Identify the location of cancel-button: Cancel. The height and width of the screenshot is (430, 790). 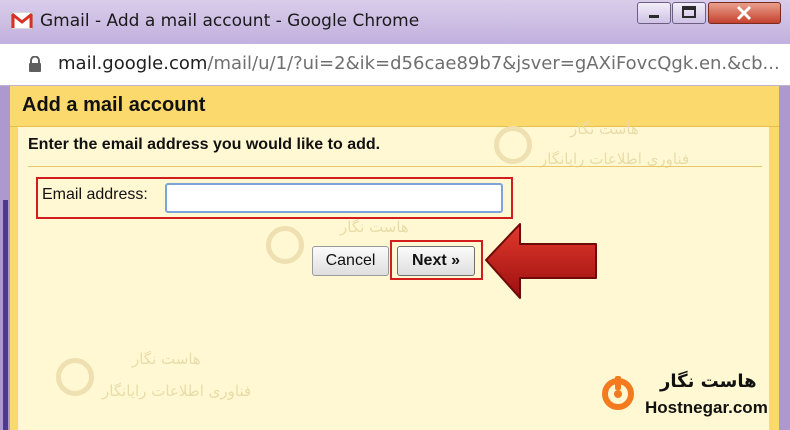
(350, 261).